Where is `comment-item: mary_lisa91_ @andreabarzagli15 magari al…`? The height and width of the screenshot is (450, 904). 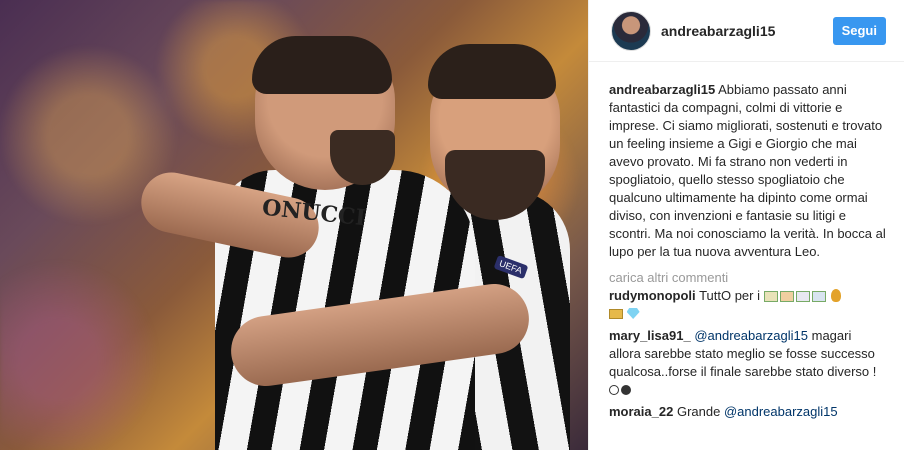 comment-item: mary_lisa91_ @andreabarzagli15 magari al… is located at coordinates (747, 363).